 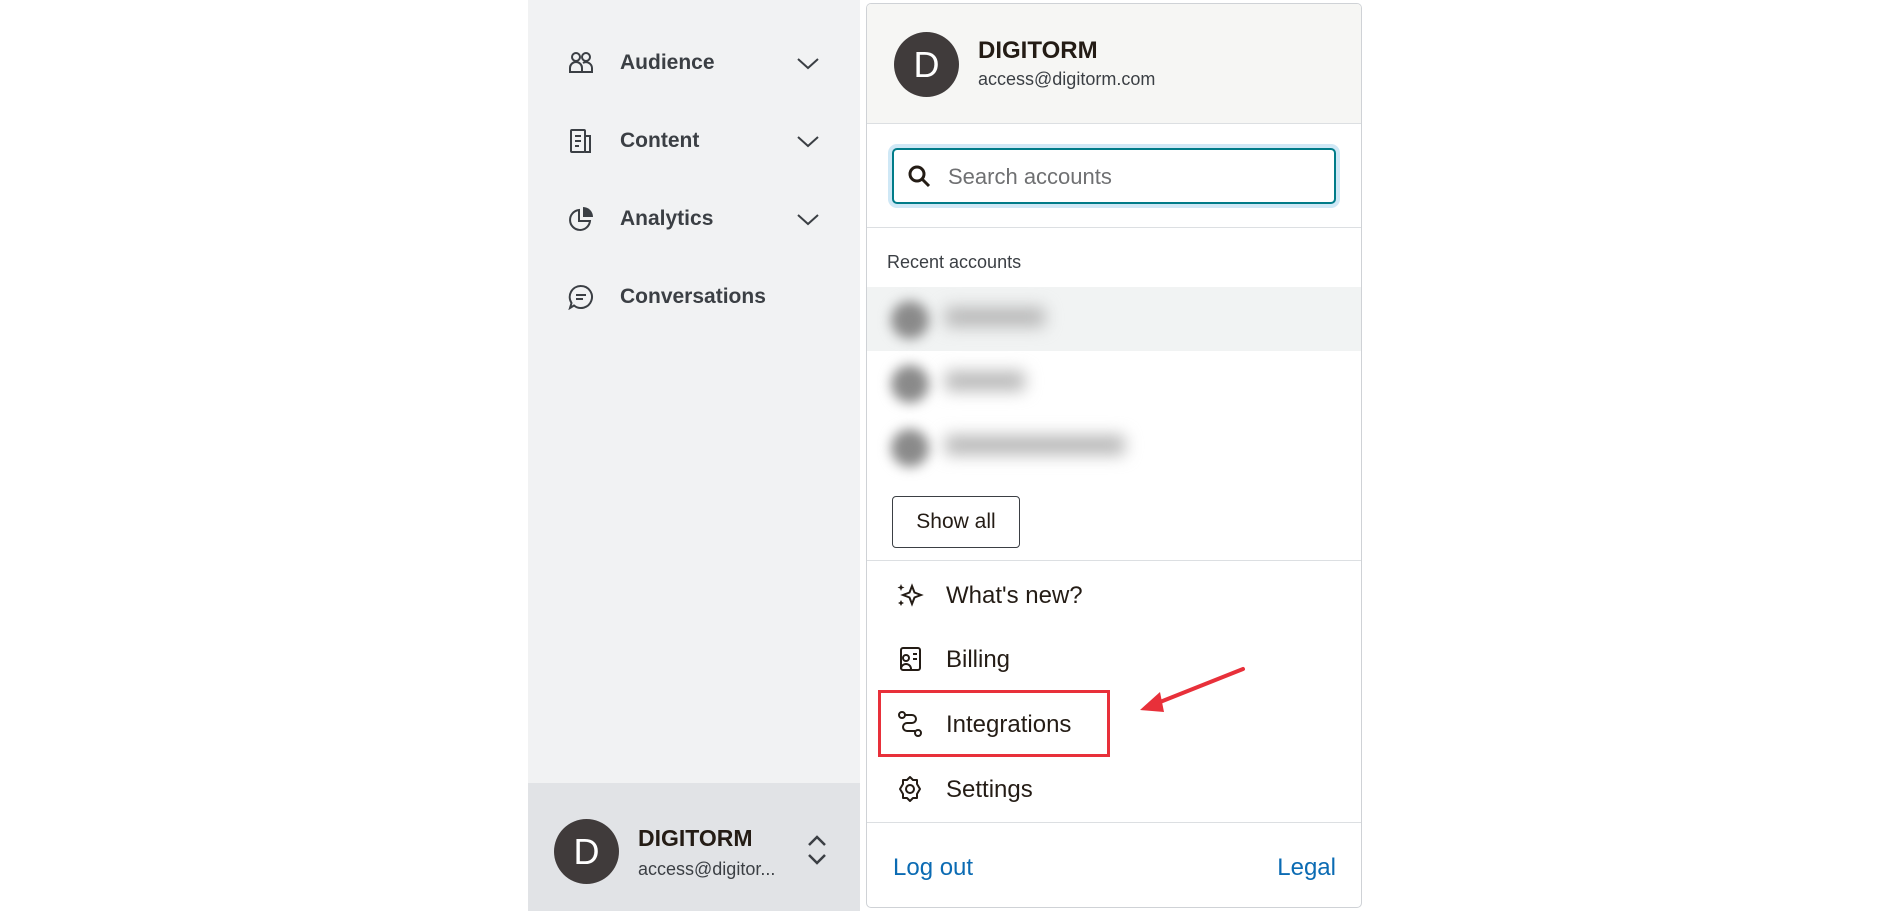 What do you see at coordinates (1009, 724) in the screenshot?
I see `menu-item-label: Integrations` at bounding box center [1009, 724].